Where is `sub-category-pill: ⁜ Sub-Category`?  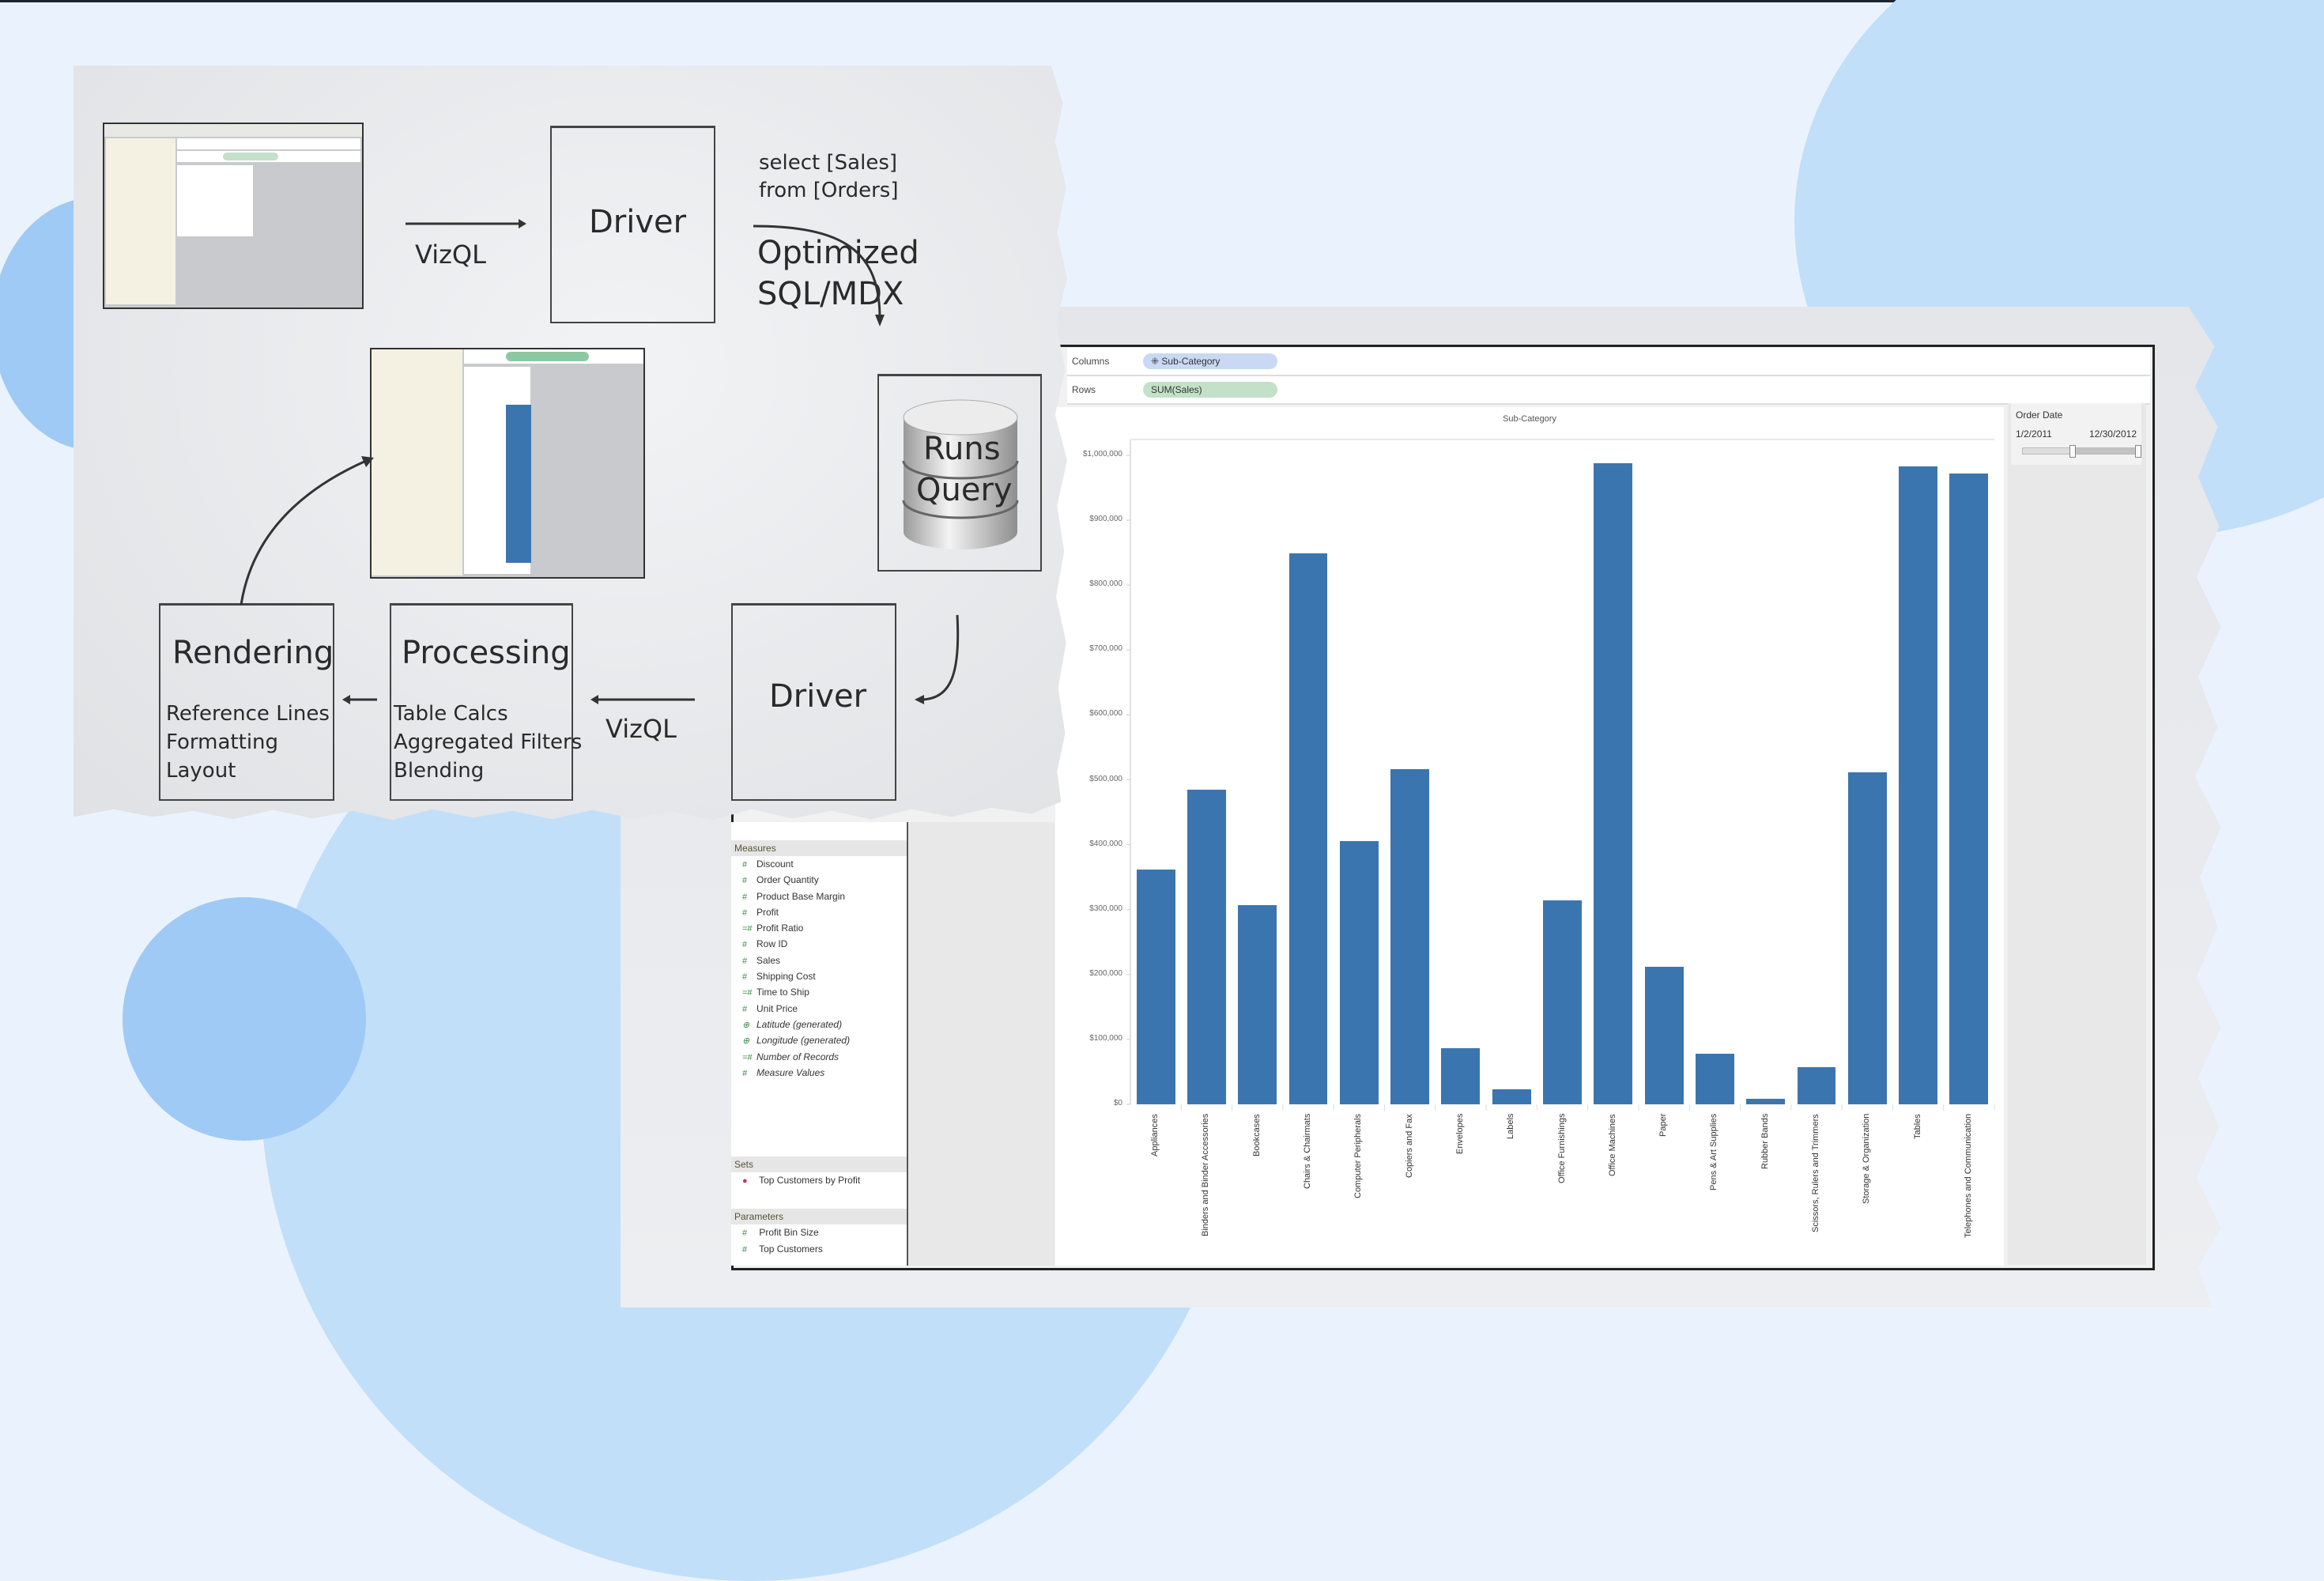
sub-category-pill: ⁜ Sub-Category is located at coordinates (1210, 361).